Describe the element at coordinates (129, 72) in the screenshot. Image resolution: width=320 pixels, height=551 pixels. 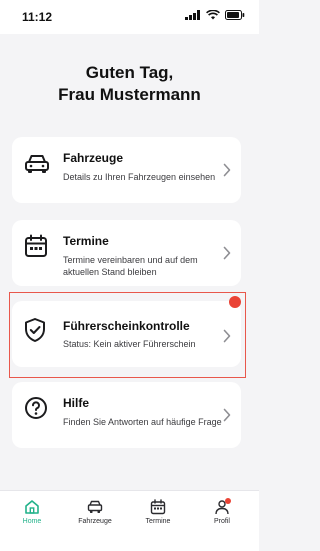
I see `greeting-line-1: Guten Tag,` at that location.